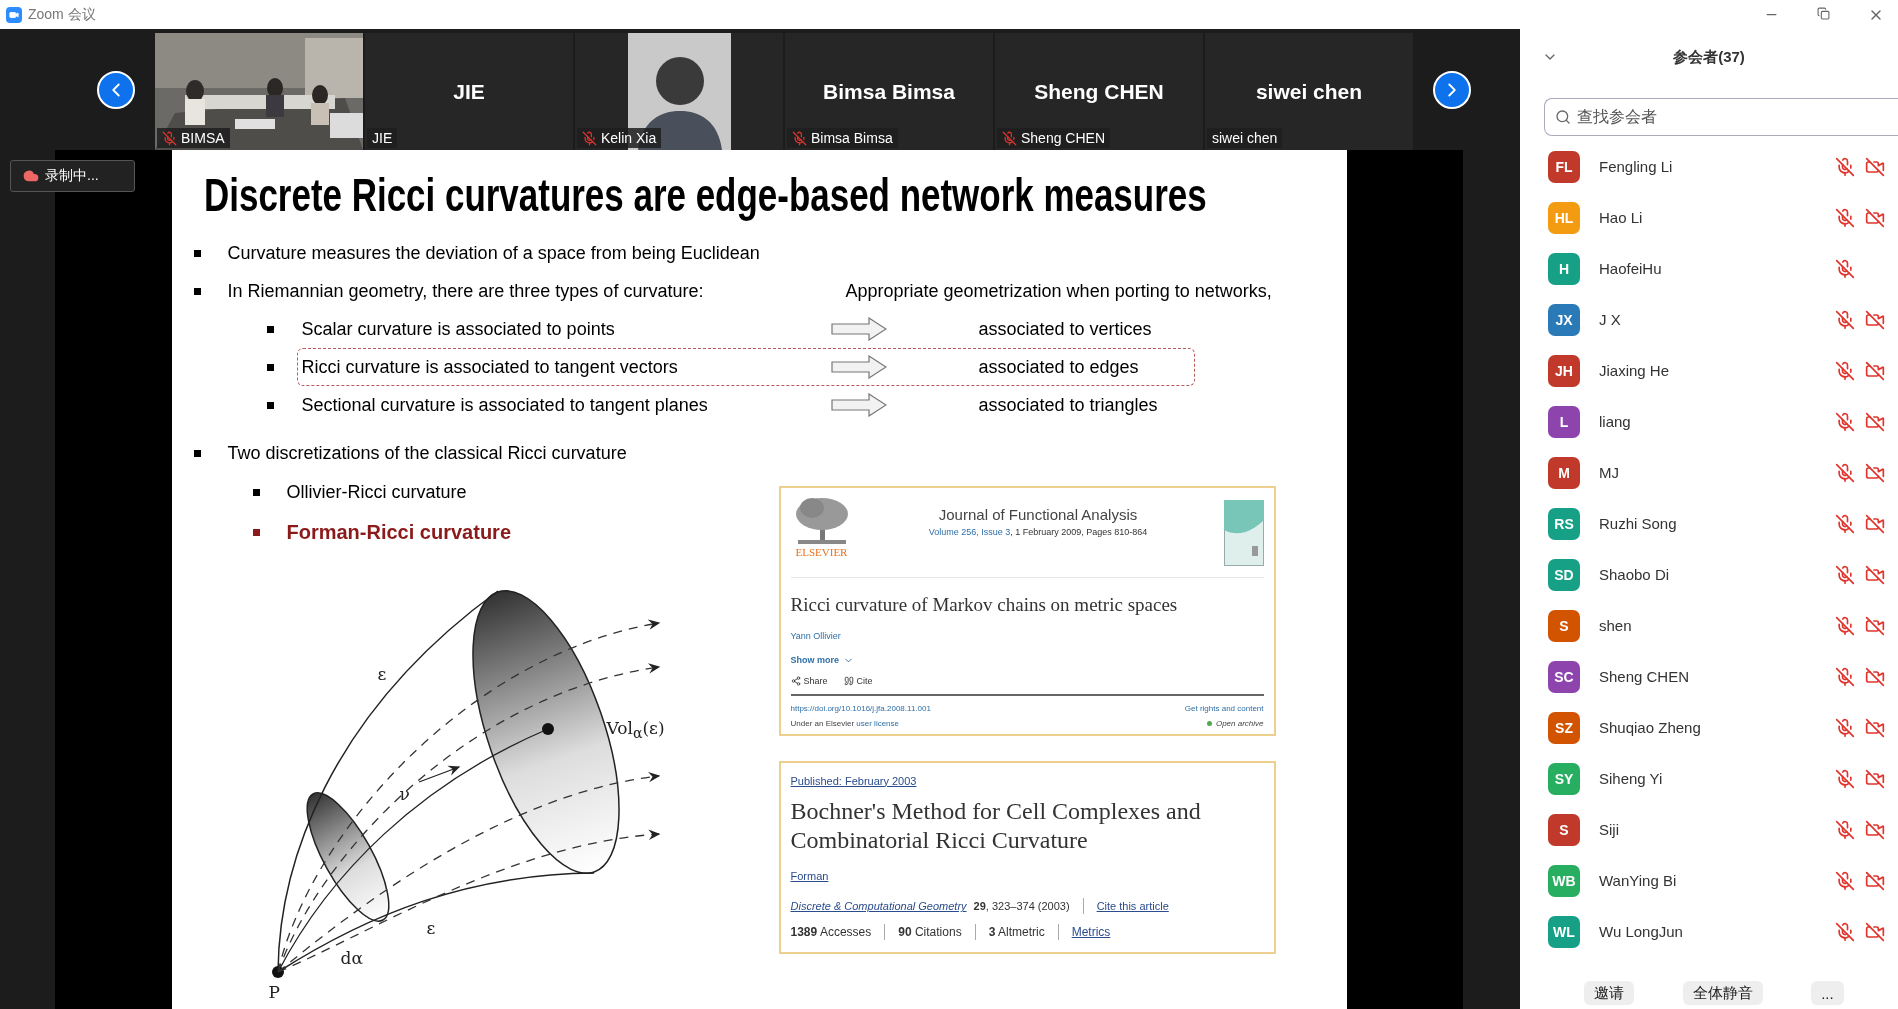 The image size is (1898, 1009). Describe the element at coordinates (1709, 778) in the screenshot. I see `participant-row: SY Siheng Yi` at that location.